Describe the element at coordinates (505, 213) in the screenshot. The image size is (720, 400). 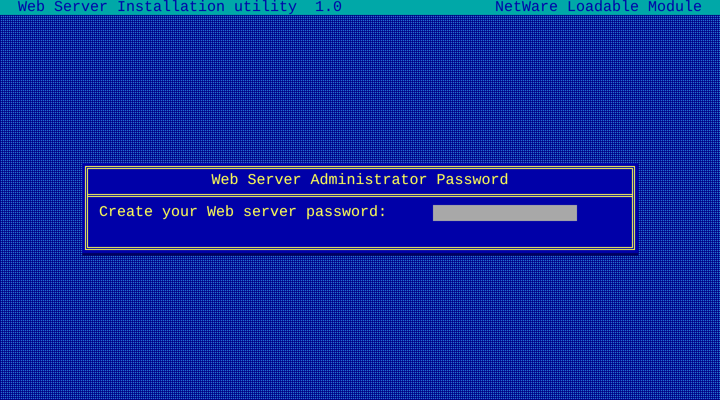
I see `password-field` at that location.